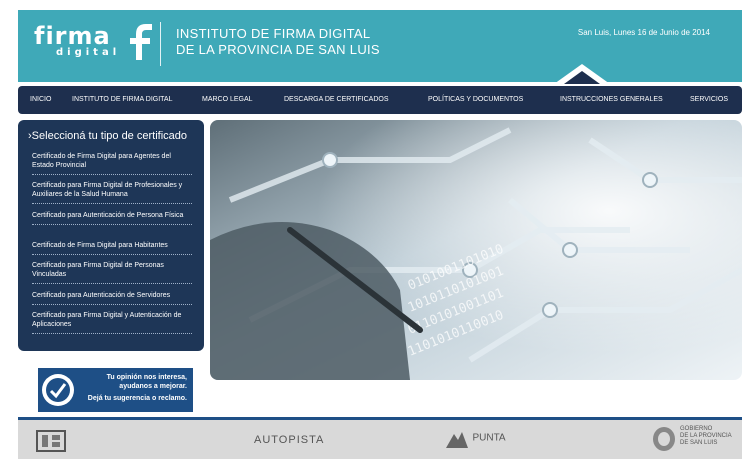 Image resolution: width=745 pixels, height=459 pixels. I want to click on logo-wordmark: firma, so click(72, 36).